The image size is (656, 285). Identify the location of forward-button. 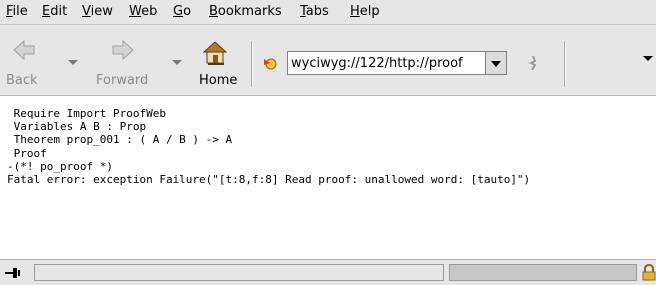
(123, 52).